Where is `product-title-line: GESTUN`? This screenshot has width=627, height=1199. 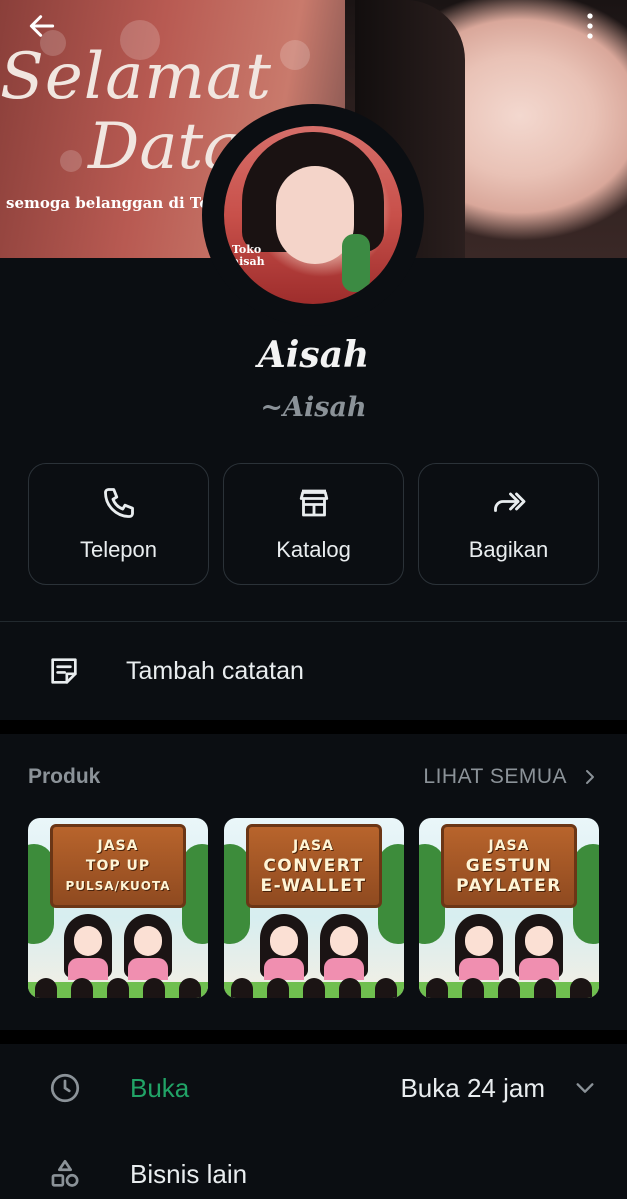 product-title-line: GESTUN is located at coordinates (509, 866).